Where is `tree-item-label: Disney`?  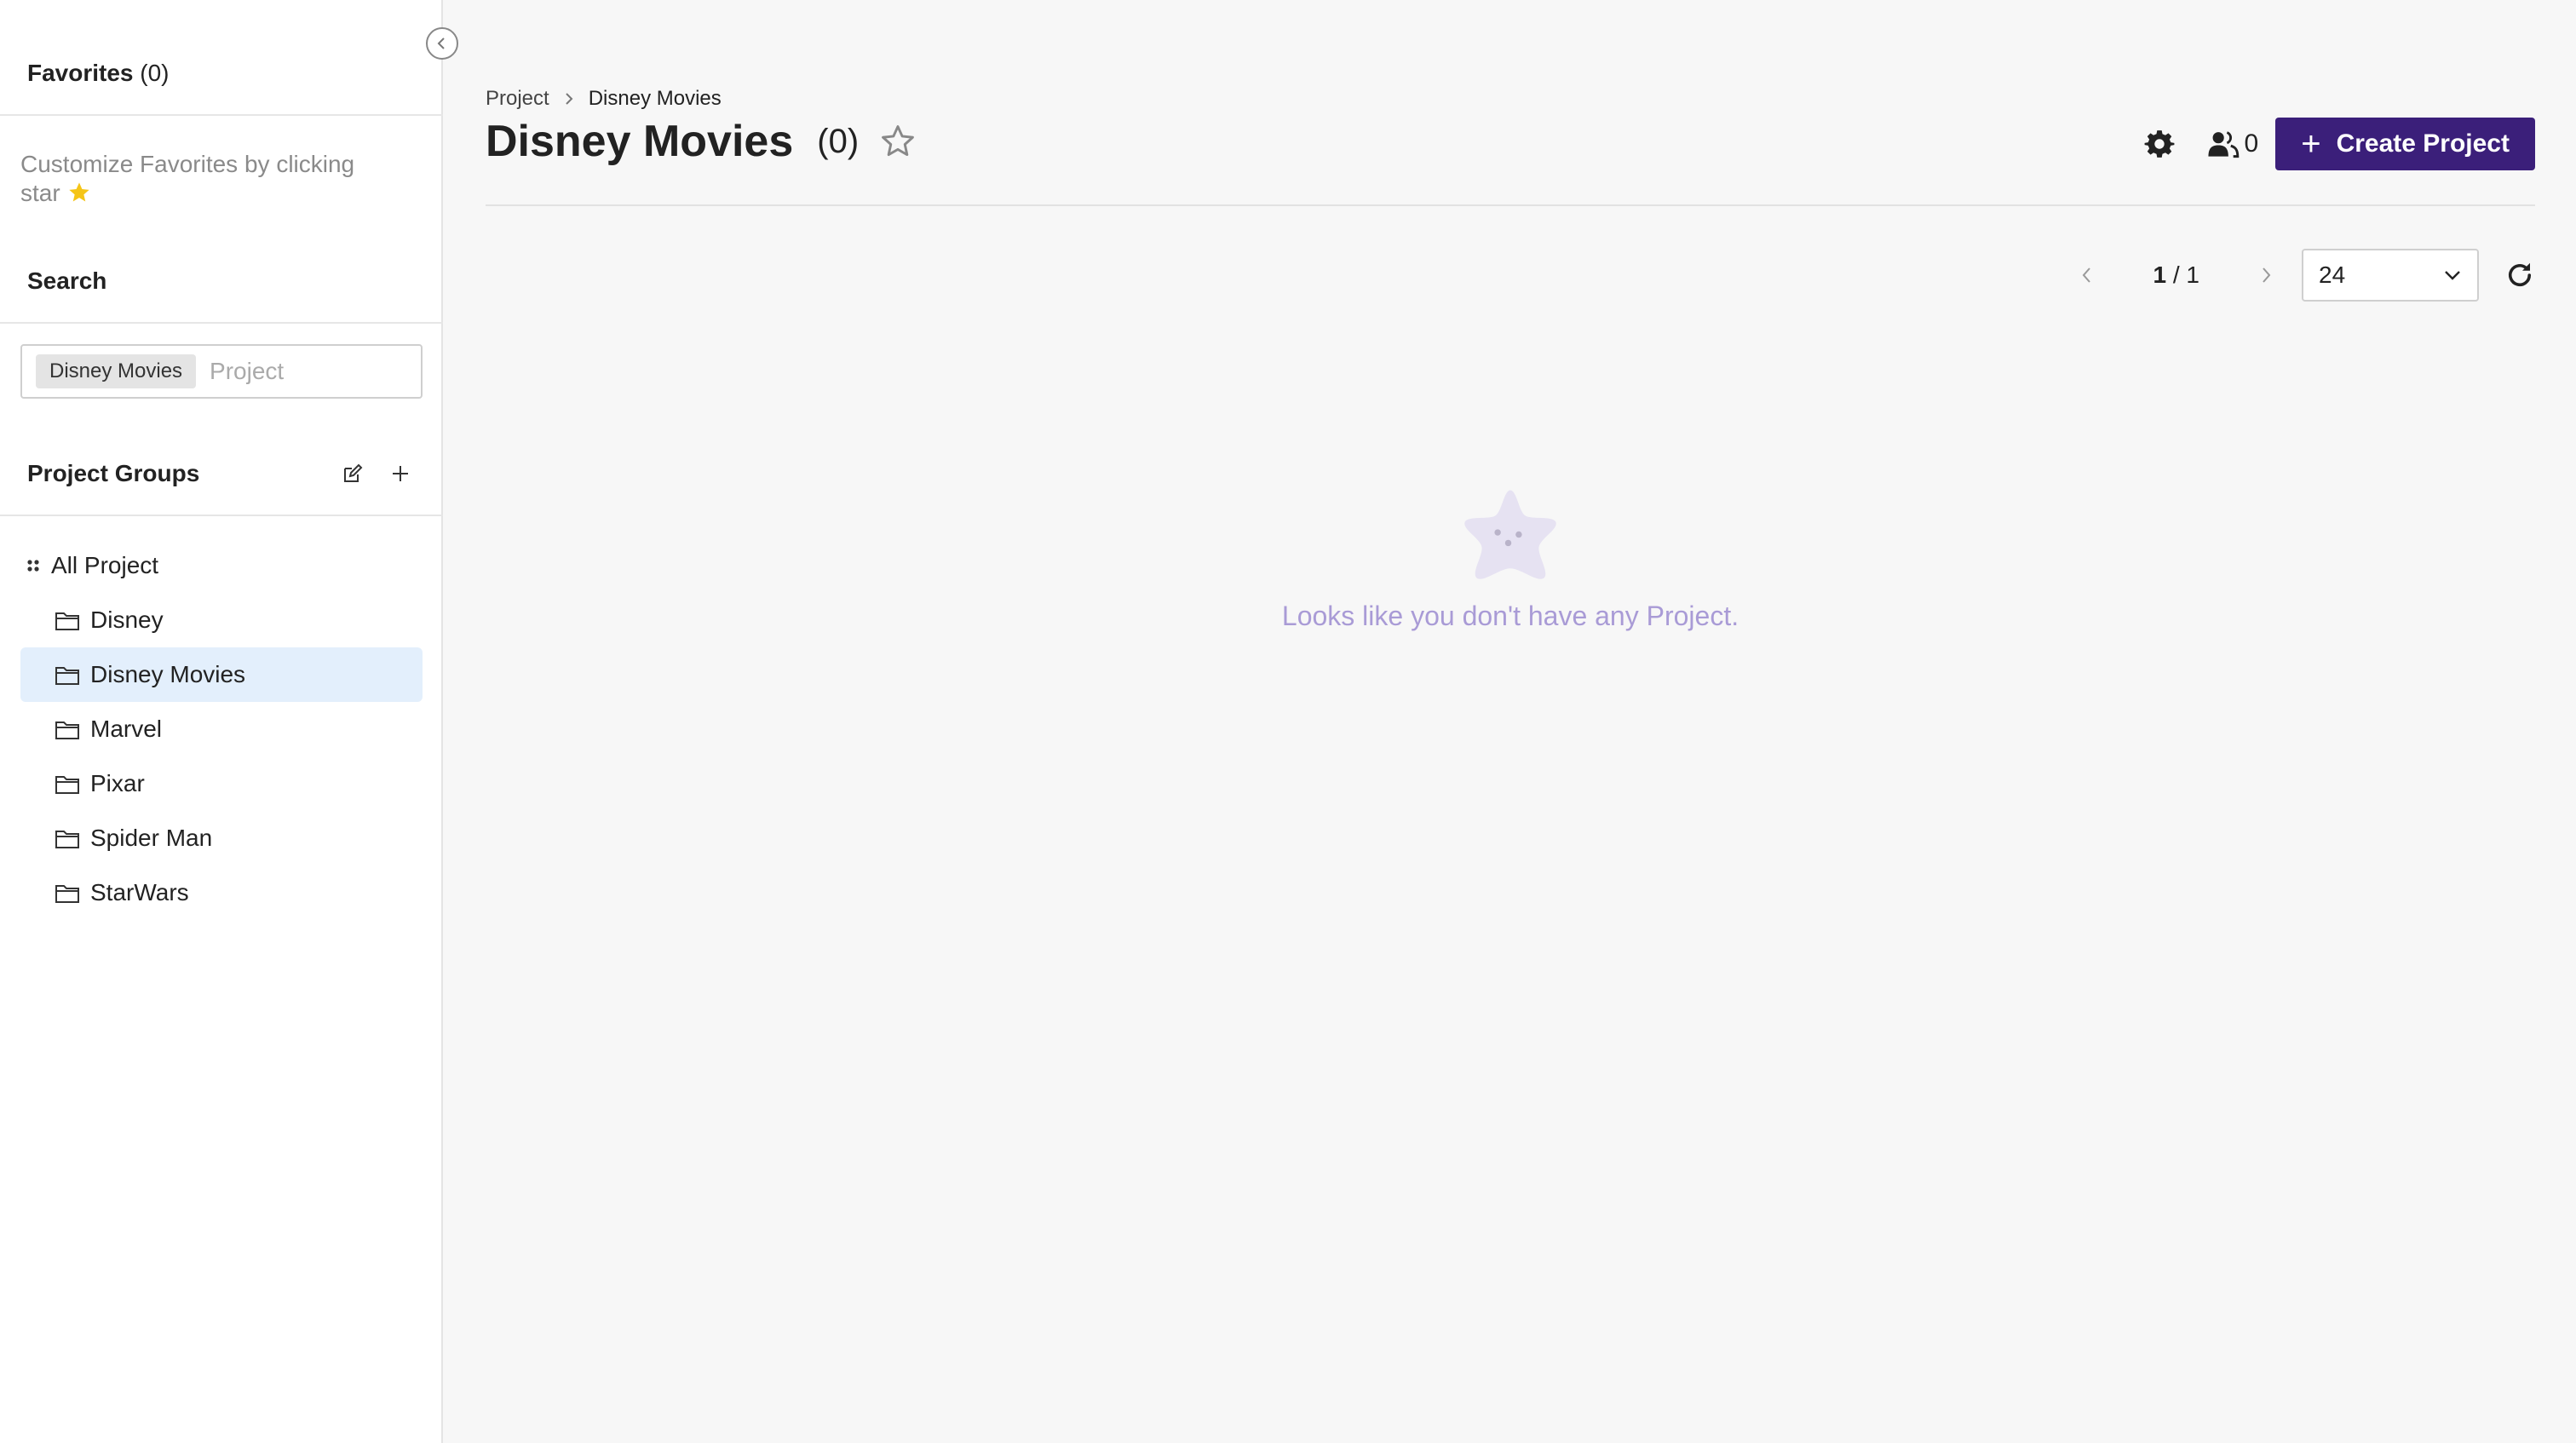
tree-item-label: Disney is located at coordinates (127, 620).